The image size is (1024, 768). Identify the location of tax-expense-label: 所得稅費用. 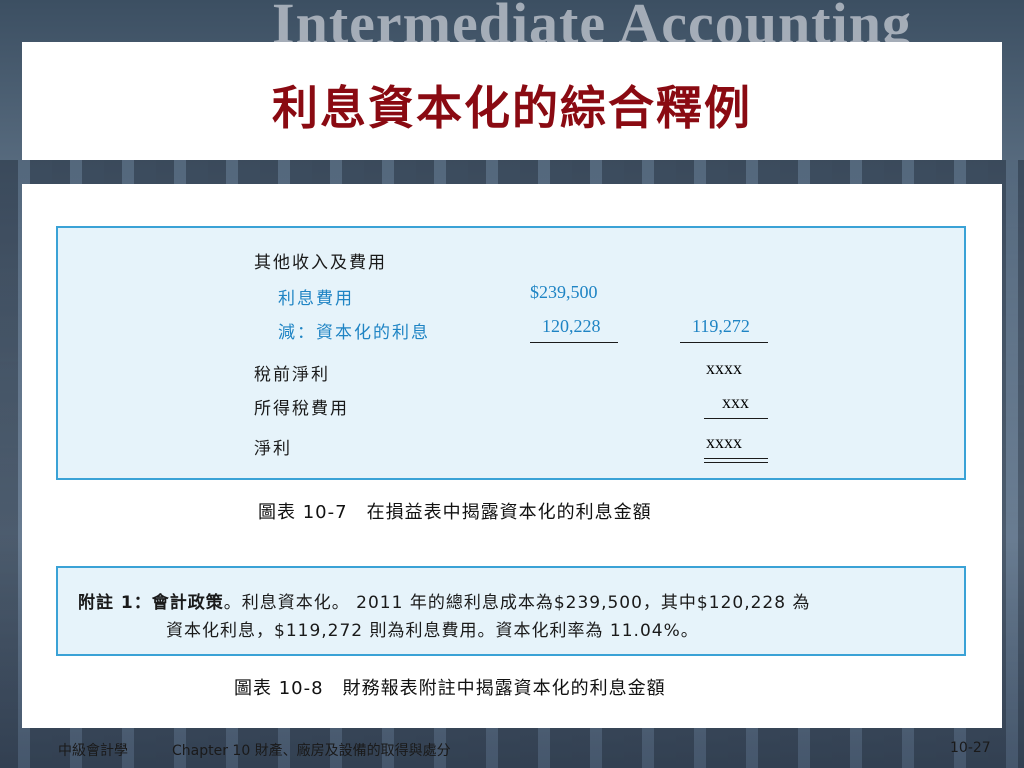
(301, 409).